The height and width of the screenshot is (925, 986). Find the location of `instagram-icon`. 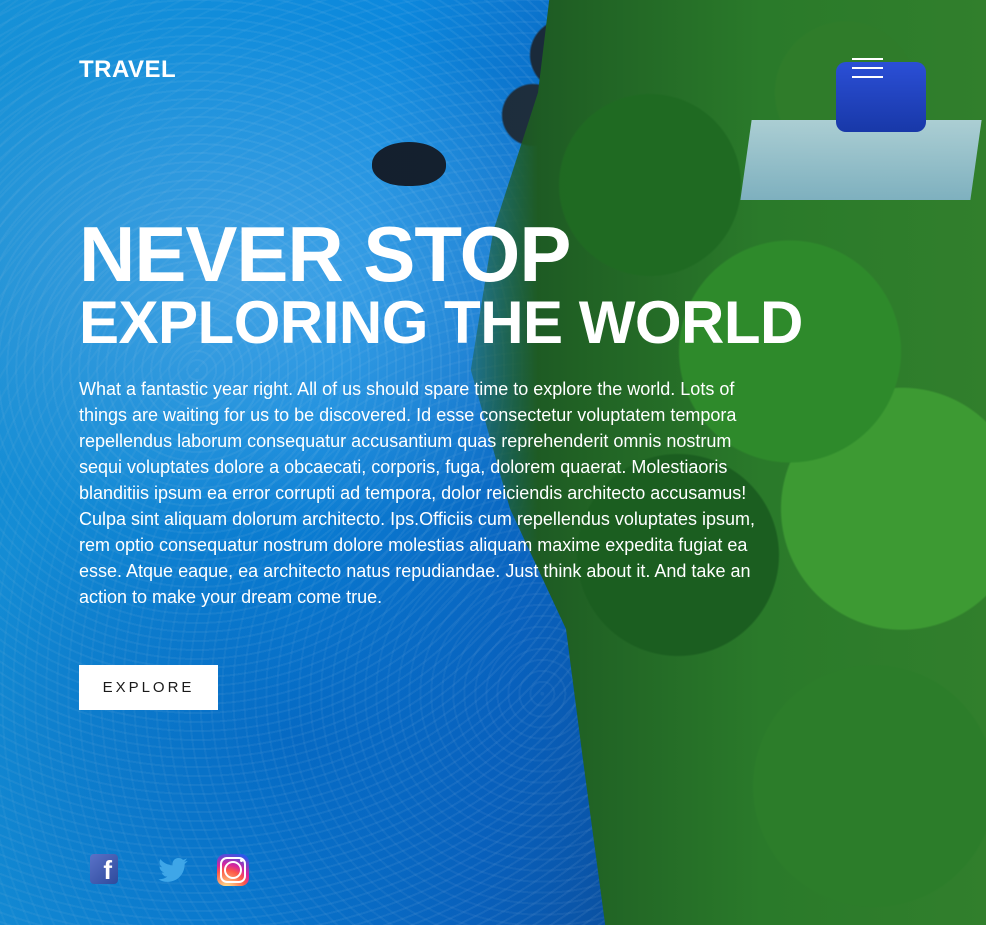

instagram-icon is located at coordinates (233, 870).